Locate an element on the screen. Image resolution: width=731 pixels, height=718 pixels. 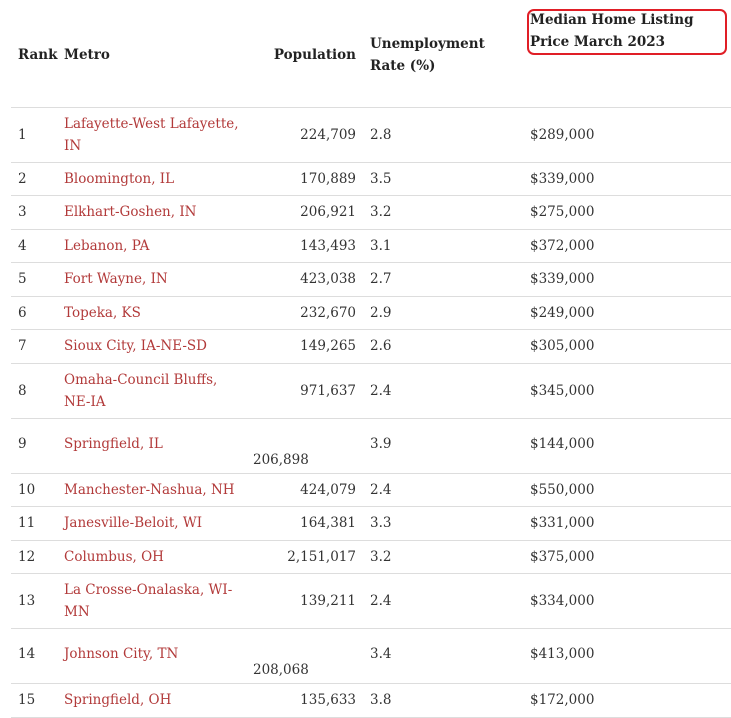
metro-link: Lafayette-West Lafayette, IN is located at coordinates (151, 135).